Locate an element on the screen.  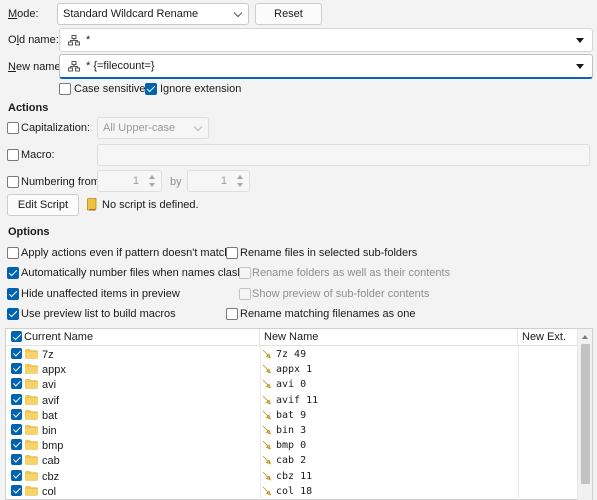
vertical-scrollbar is located at coordinates (584, 414).